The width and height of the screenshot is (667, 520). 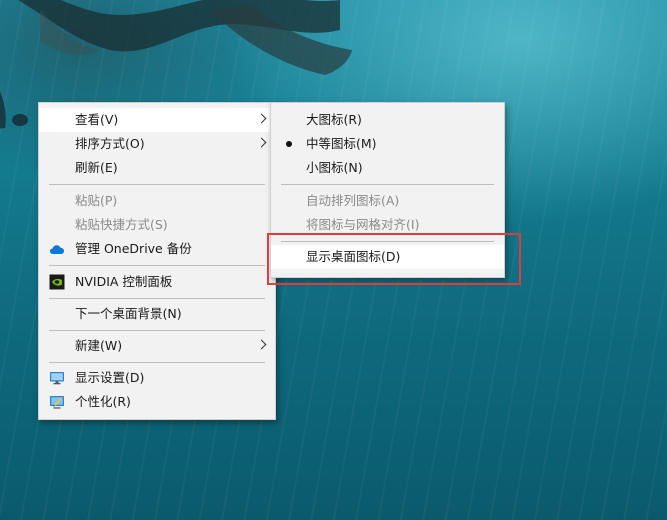 I want to click on menu-item-label: 个性化(R), so click(x=103, y=401).